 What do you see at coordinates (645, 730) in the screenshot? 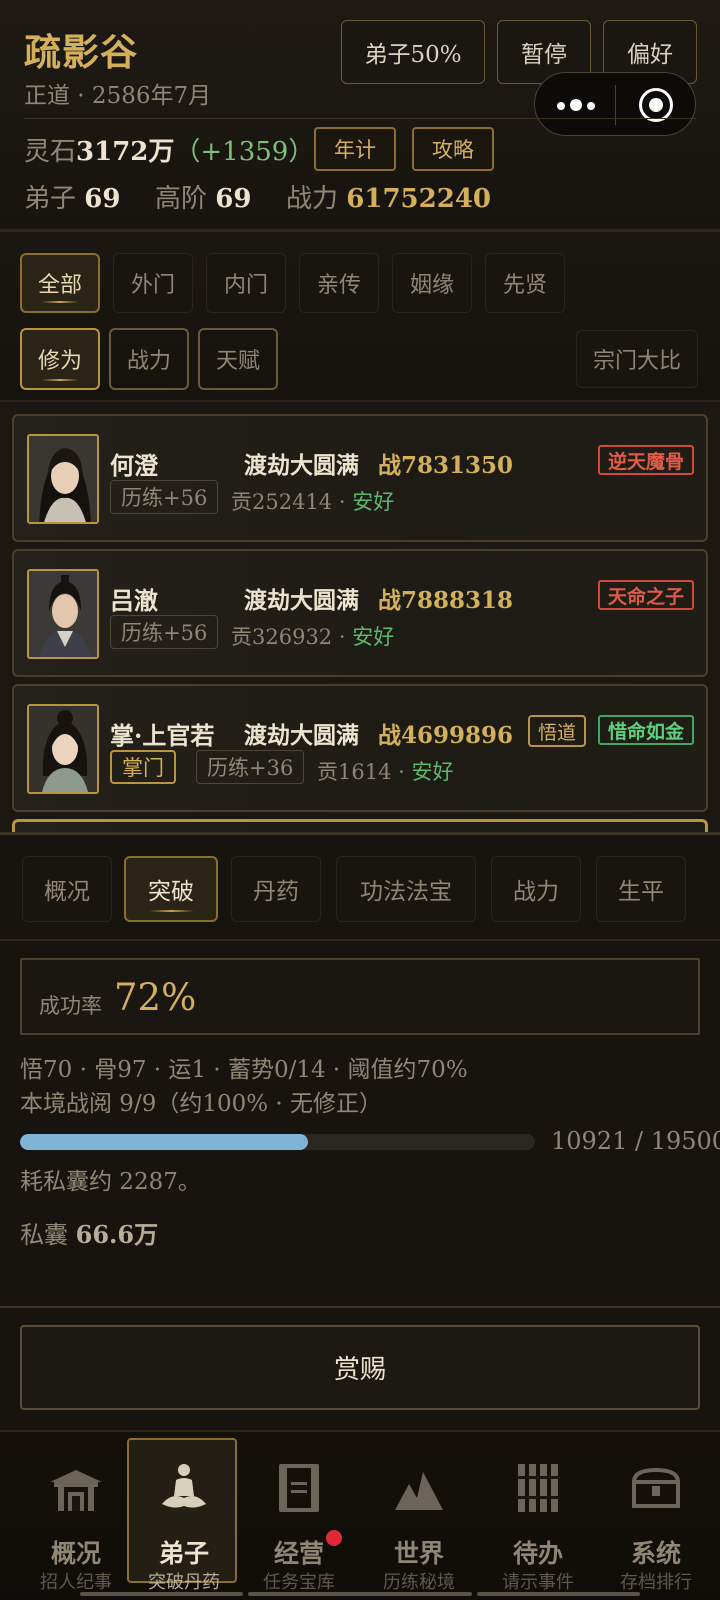
I see `trait-badge: 惜命如金` at bounding box center [645, 730].